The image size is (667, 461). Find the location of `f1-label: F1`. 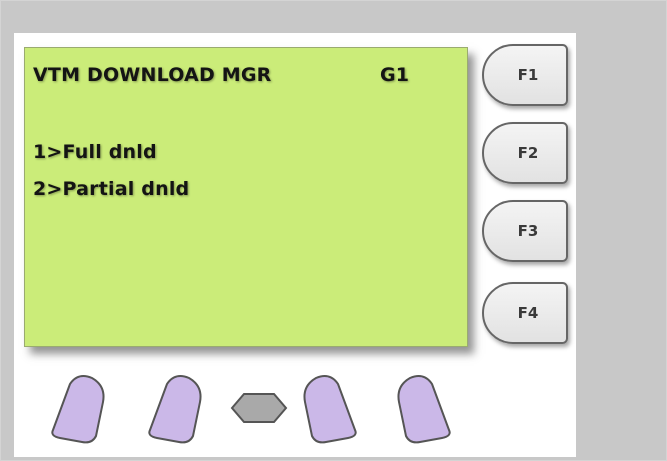

f1-label: F1 is located at coordinates (528, 75).